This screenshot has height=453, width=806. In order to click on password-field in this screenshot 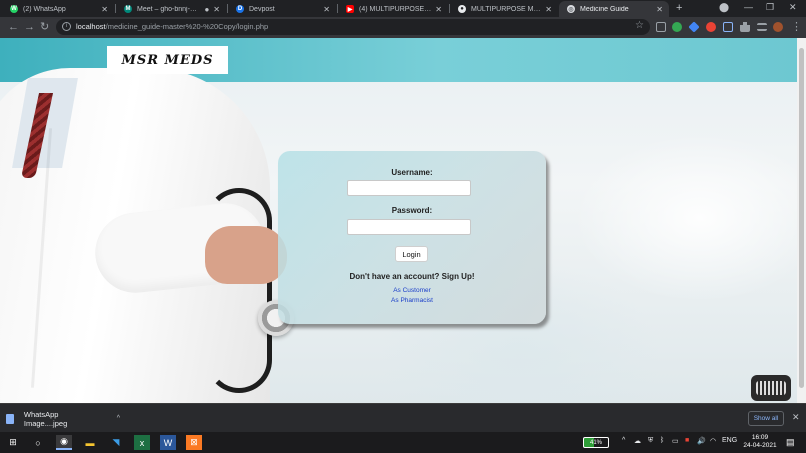, I will do `click(409, 227)`.